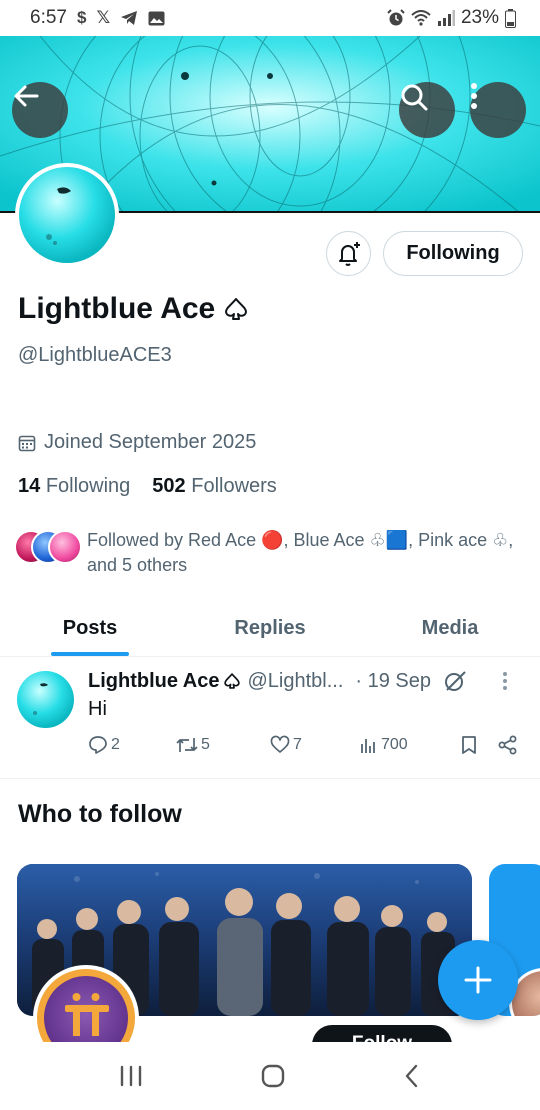  What do you see at coordinates (117, 308) in the screenshot?
I see `profile-name-text: Lightblue Ace` at bounding box center [117, 308].